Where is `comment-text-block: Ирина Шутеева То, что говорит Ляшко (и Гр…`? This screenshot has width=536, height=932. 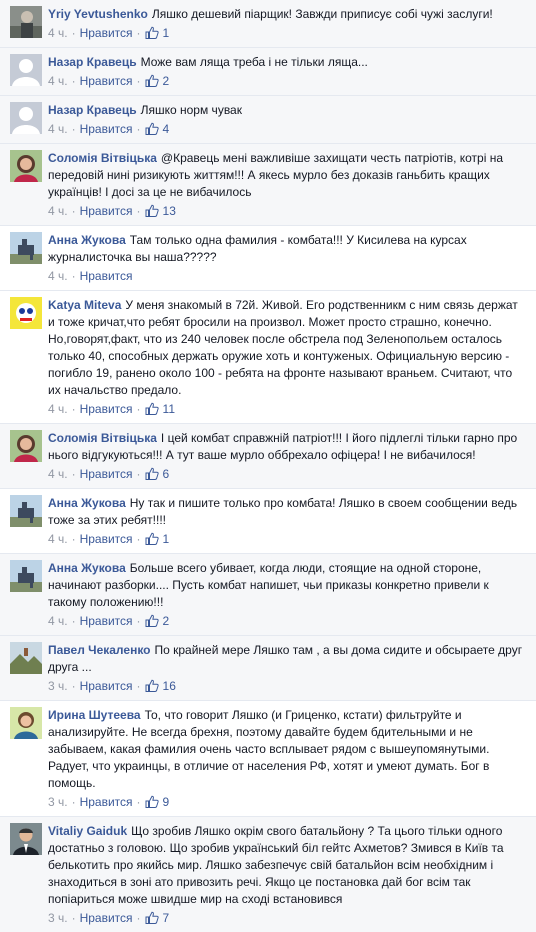 comment-text-block: Ирина Шутеева То, что говорит Ляшко (и Гр… is located at coordinates (288, 749).